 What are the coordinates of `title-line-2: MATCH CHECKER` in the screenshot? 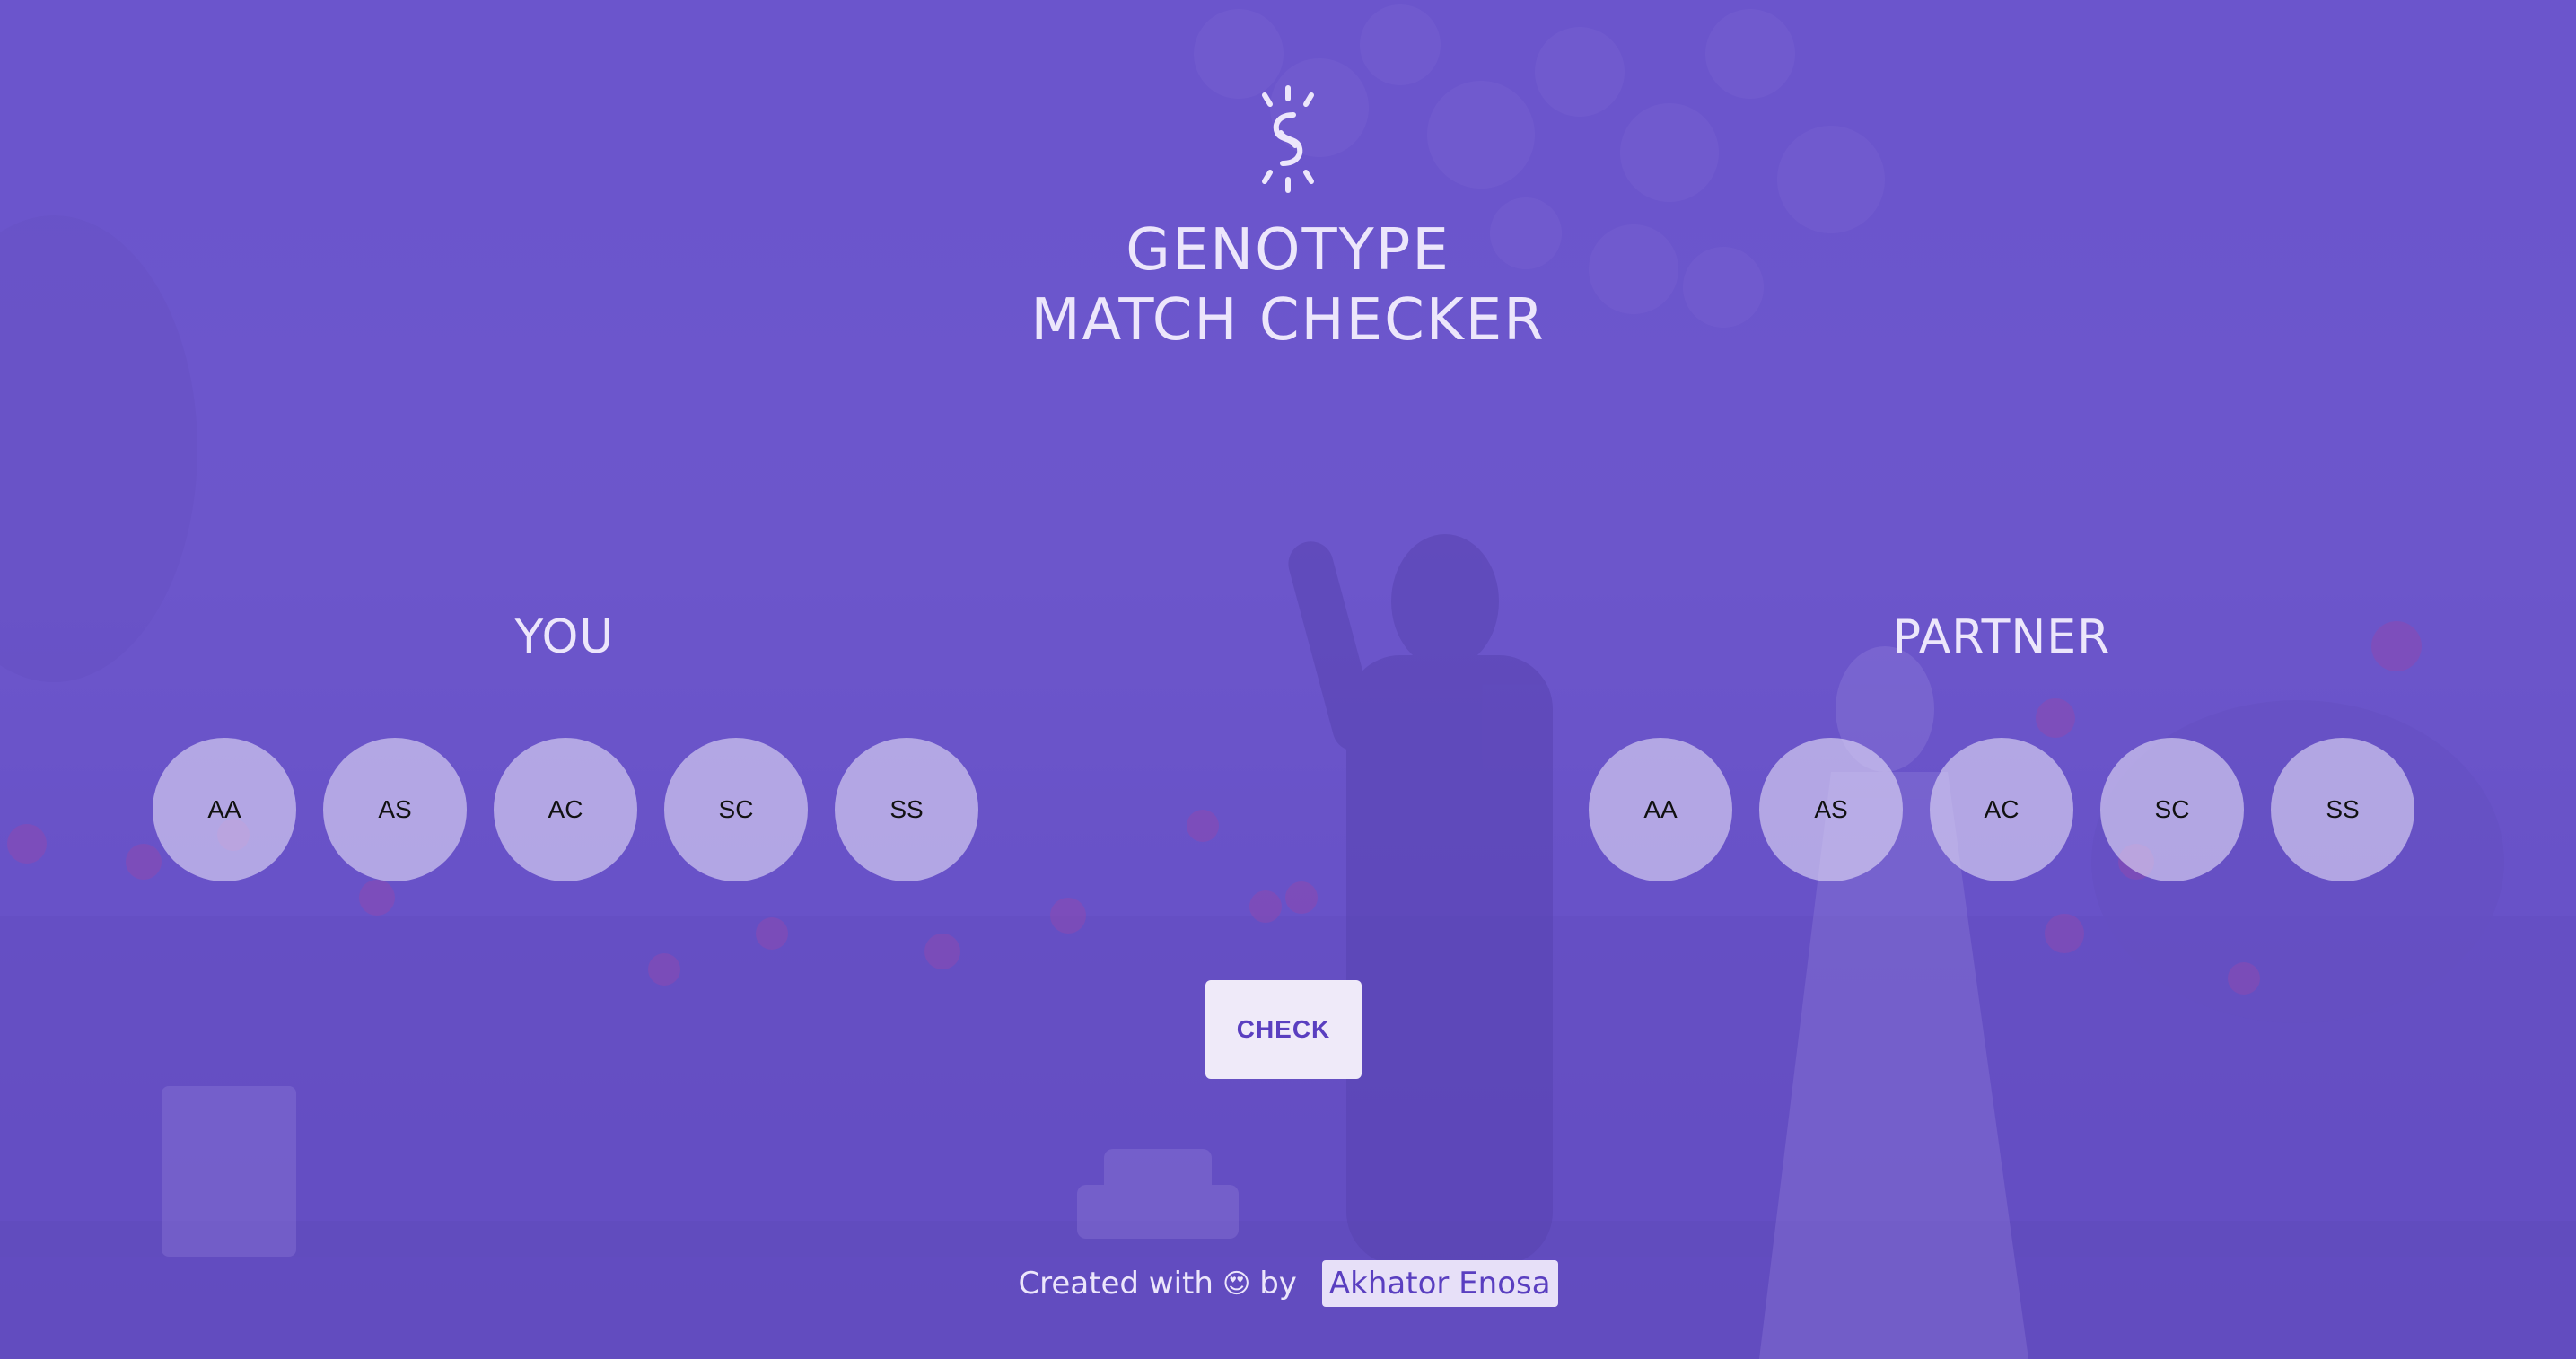 It's located at (1288, 320).